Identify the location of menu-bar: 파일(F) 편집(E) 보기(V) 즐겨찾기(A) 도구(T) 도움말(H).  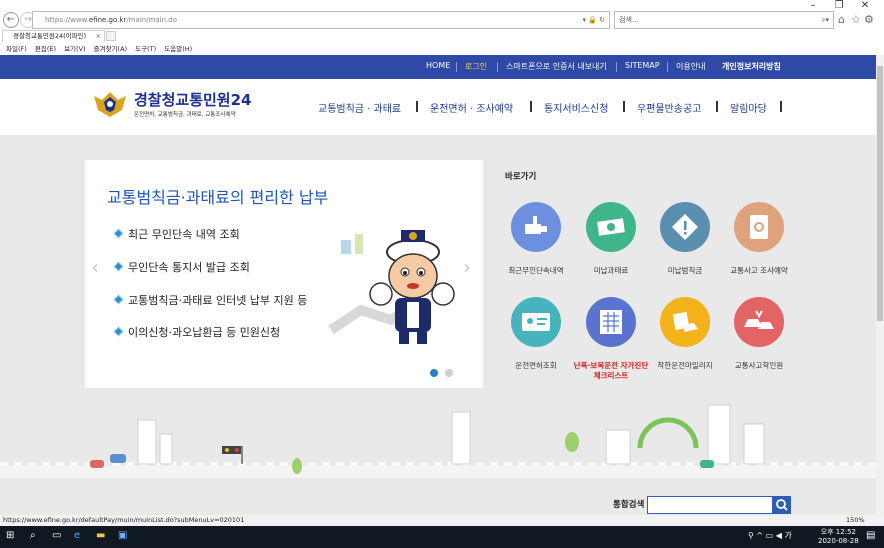
(442, 49).